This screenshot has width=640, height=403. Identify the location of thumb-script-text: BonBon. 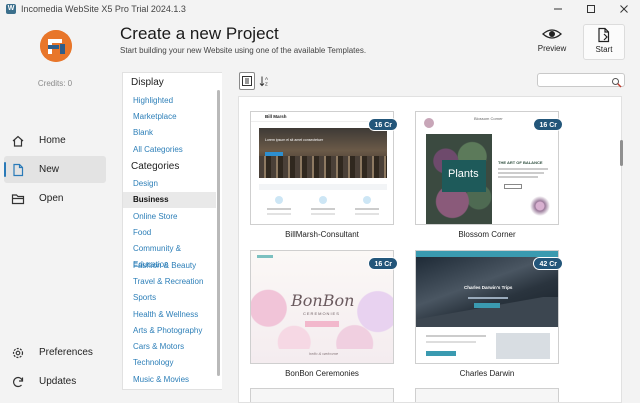
(323, 300).